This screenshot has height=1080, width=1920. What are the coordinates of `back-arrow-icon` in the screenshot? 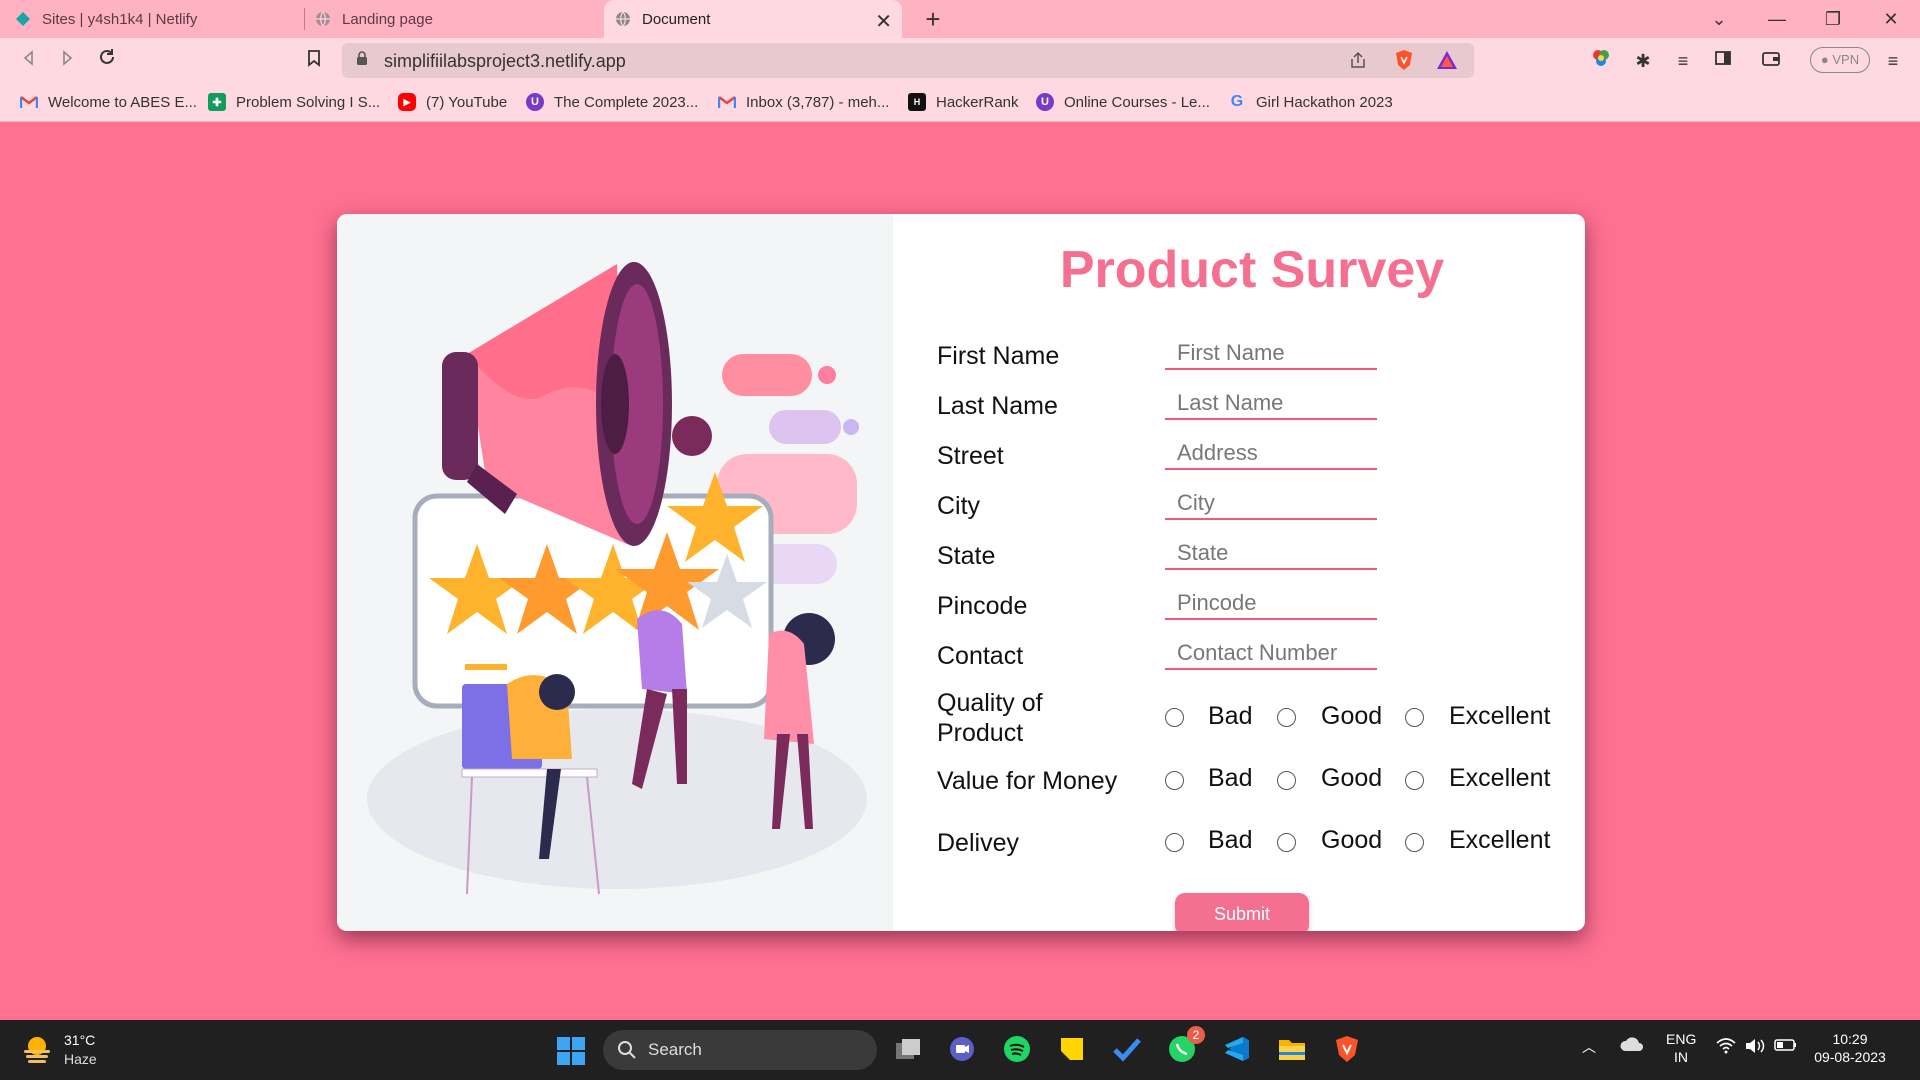 It's located at (28, 58).